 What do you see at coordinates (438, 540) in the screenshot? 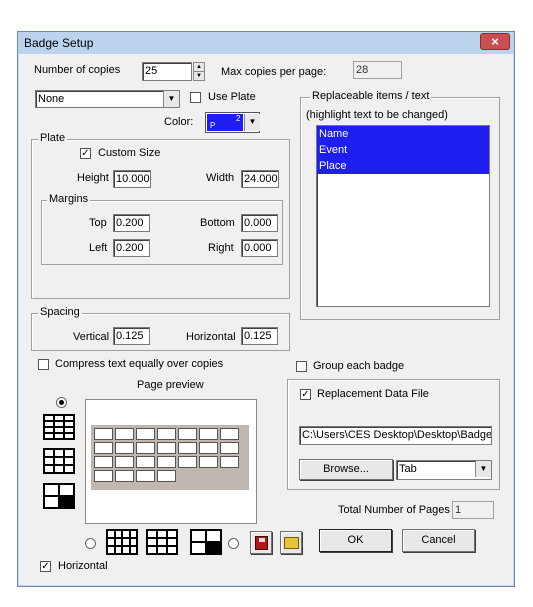
I see `cancel-button: Cancel` at bounding box center [438, 540].